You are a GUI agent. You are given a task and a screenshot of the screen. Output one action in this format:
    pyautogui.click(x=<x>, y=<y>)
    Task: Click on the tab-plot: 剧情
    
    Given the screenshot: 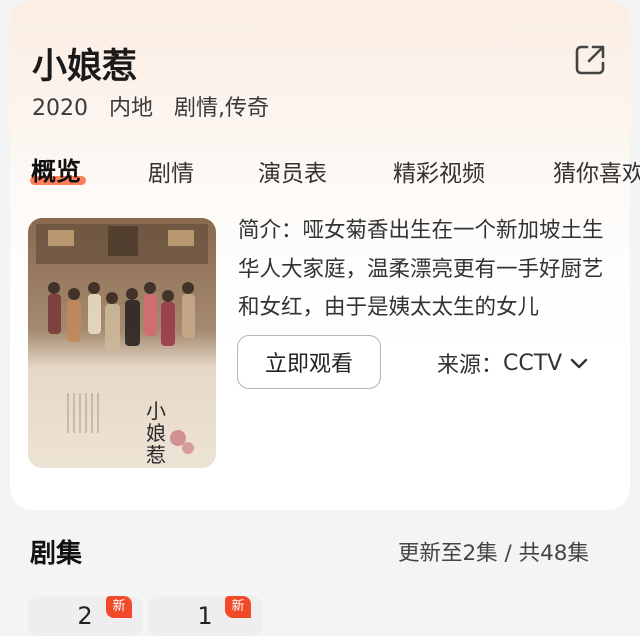 What is the action you would take?
    pyautogui.click(x=171, y=171)
    